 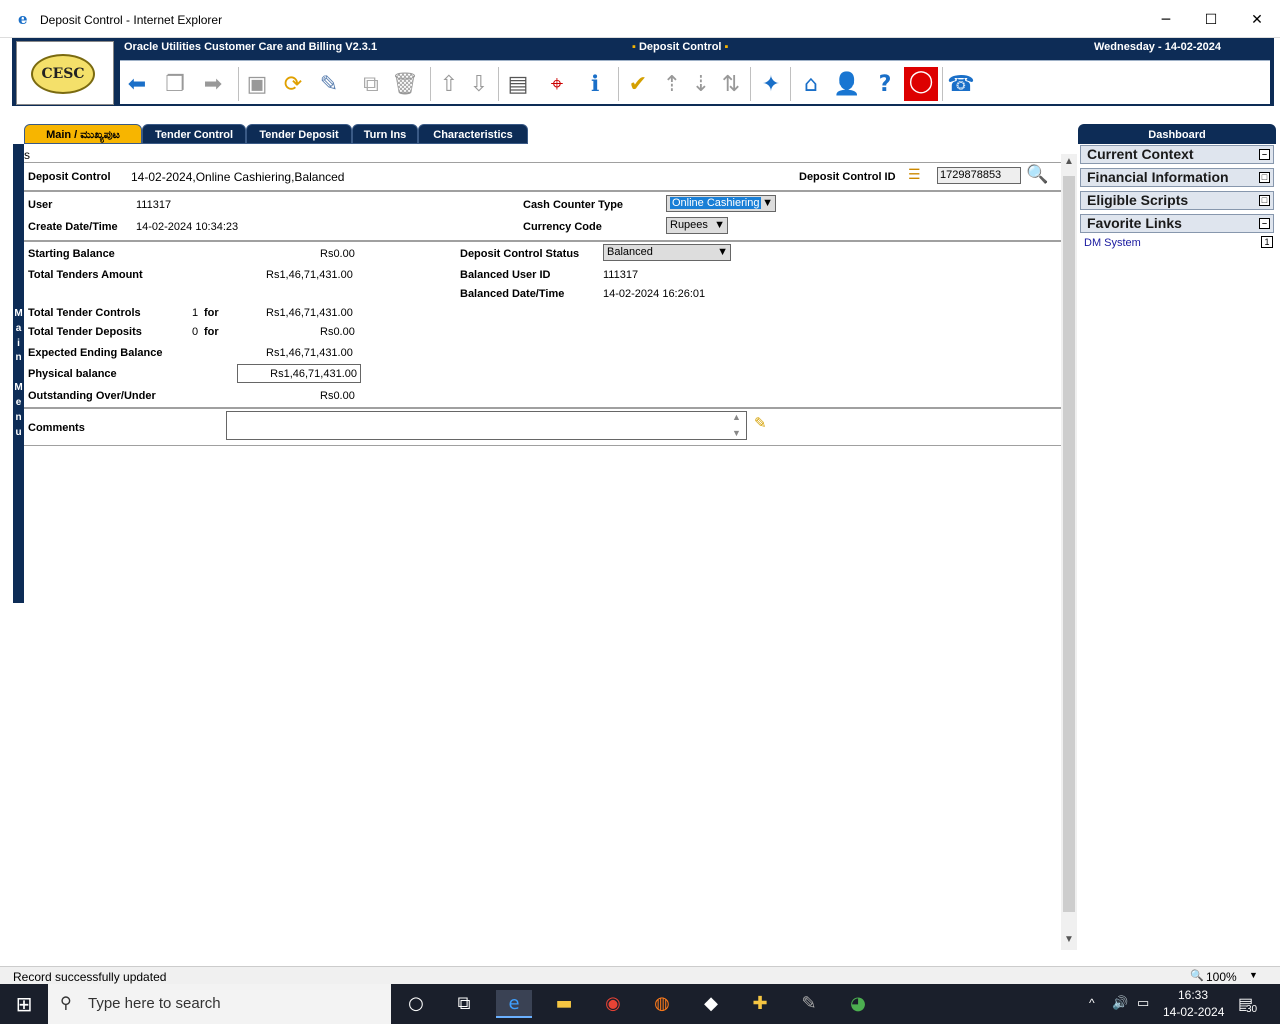 I want to click on balanced-user-value: 111317, so click(x=621, y=275).